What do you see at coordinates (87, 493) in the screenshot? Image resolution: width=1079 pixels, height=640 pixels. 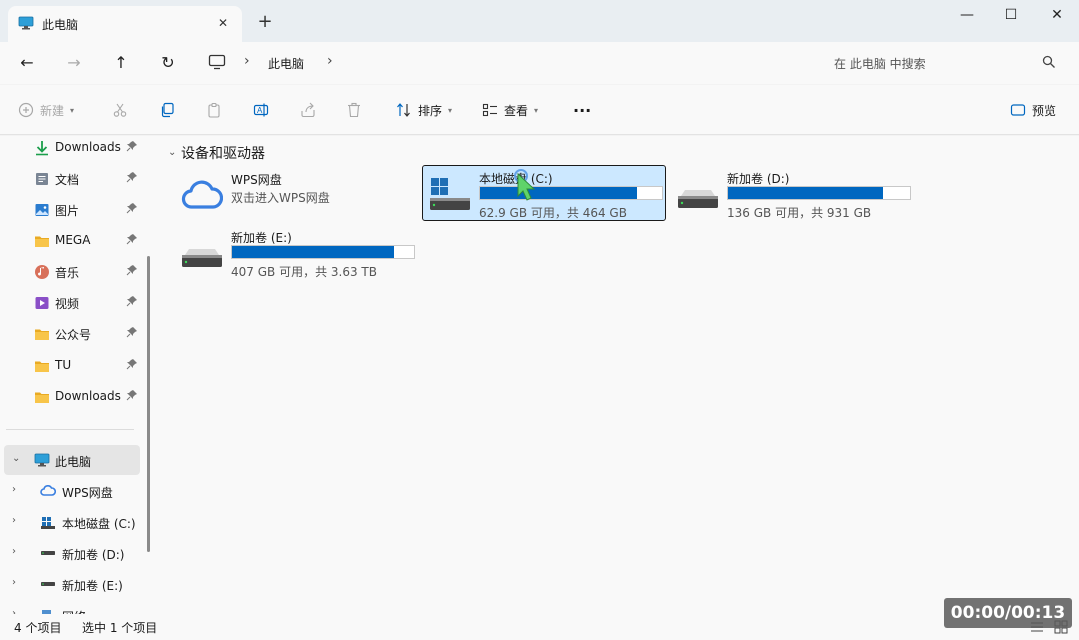 I see `sidebar-item-label: WPS网盘` at bounding box center [87, 493].